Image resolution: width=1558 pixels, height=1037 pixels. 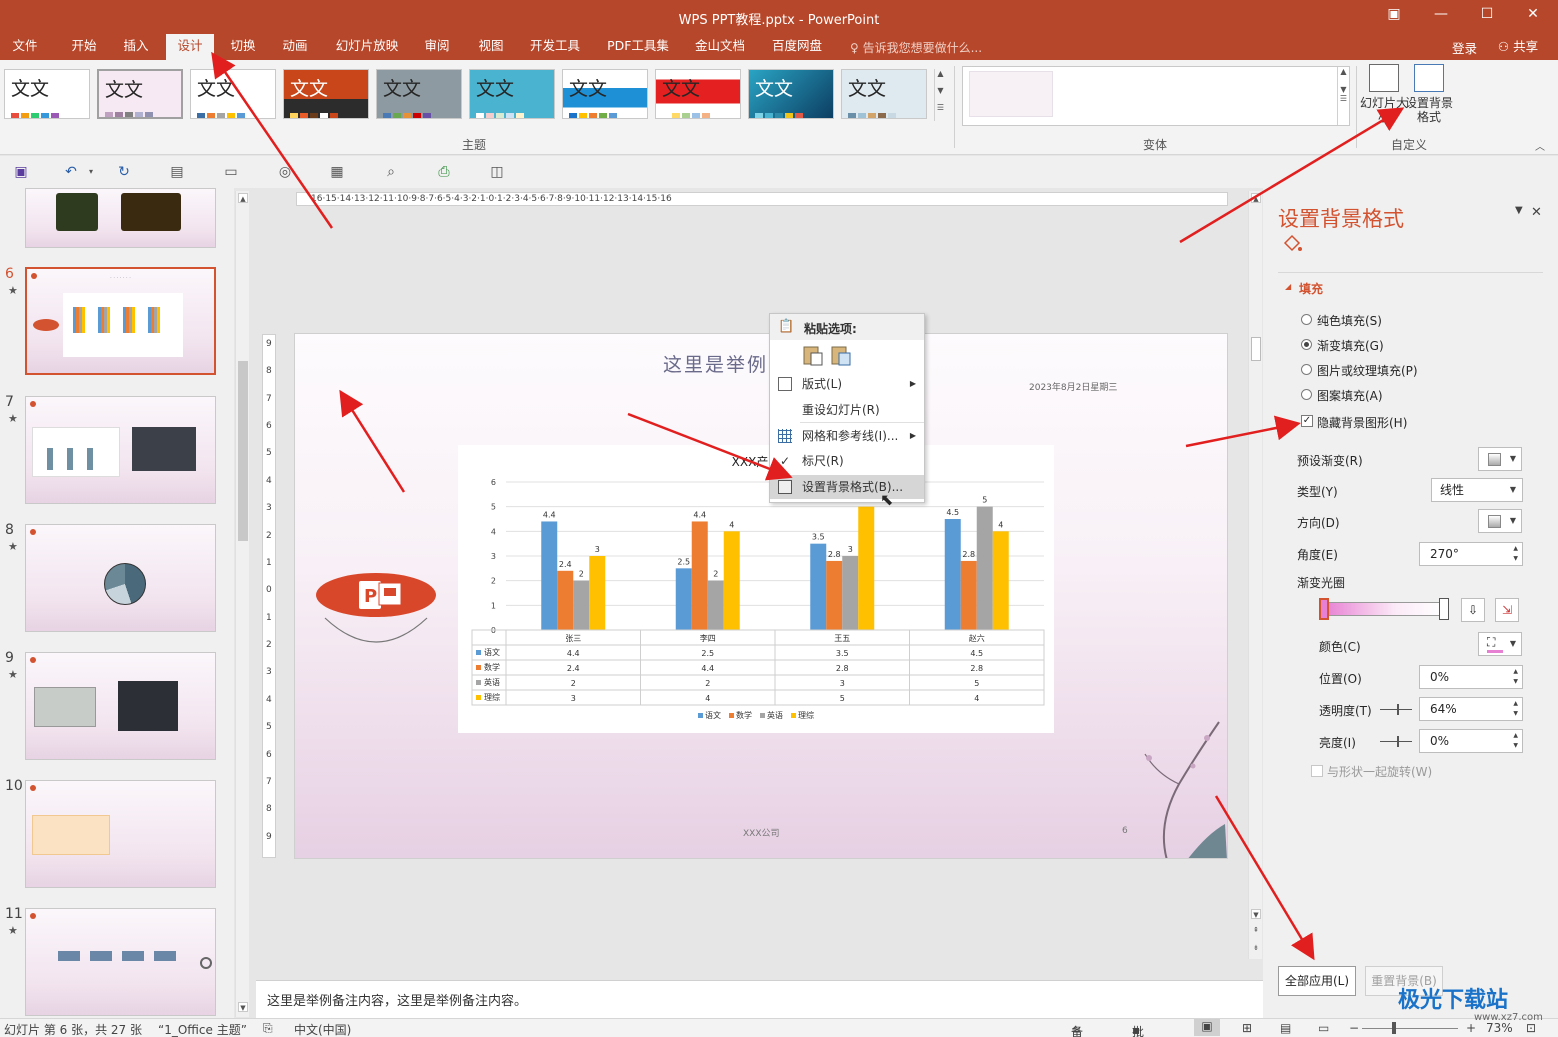 I want to click on notes-text: 这里是举例备注内容，这里是举例备注内容。, so click(x=397, y=999).